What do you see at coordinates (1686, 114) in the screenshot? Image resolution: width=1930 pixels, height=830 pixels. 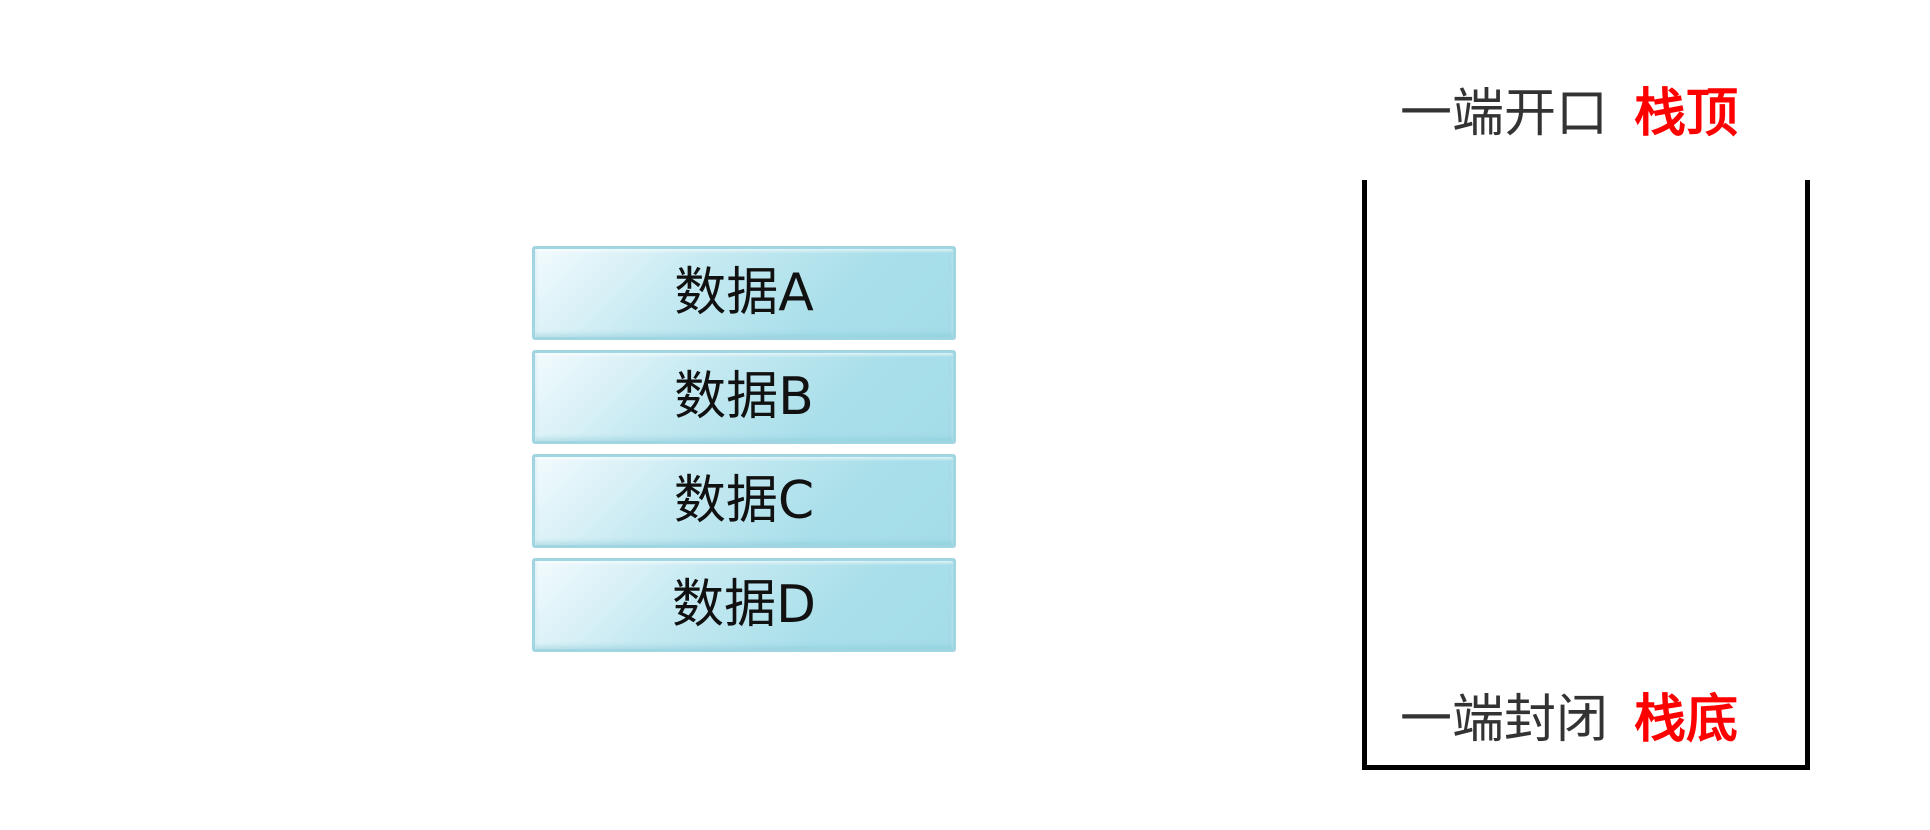 I see `stack-top-term: 栈顶` at bounding box center [1686, 114].